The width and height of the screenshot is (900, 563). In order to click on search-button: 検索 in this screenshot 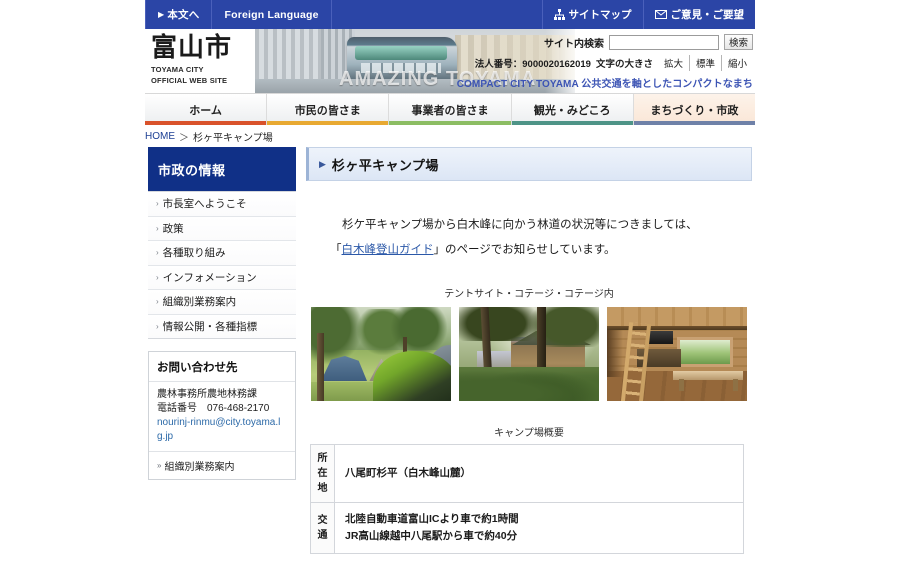, I will do `click(738, 42)`.